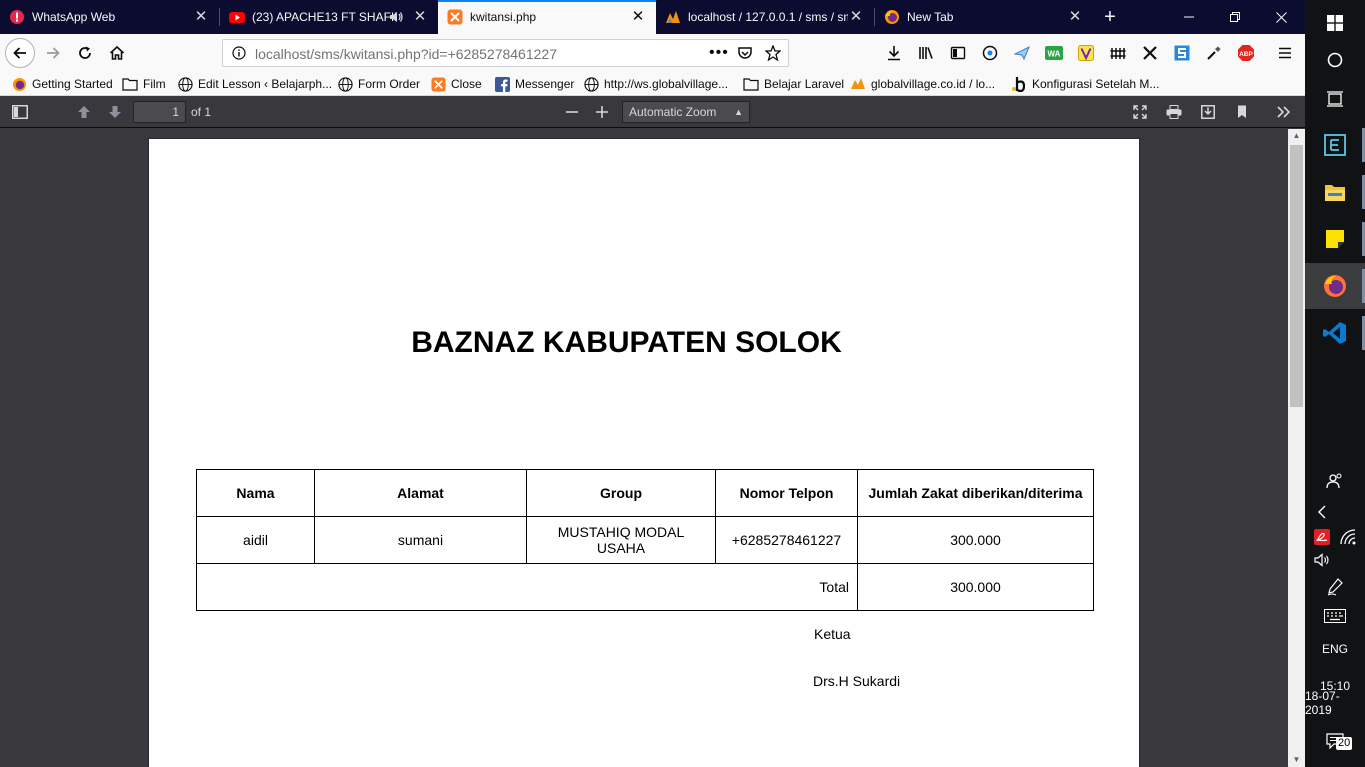 The width and height of the screenshot is (1365, 767). Describe the element at coordinates (1086, 53) in the screenshot. I see `v-extension-icon` at that location.